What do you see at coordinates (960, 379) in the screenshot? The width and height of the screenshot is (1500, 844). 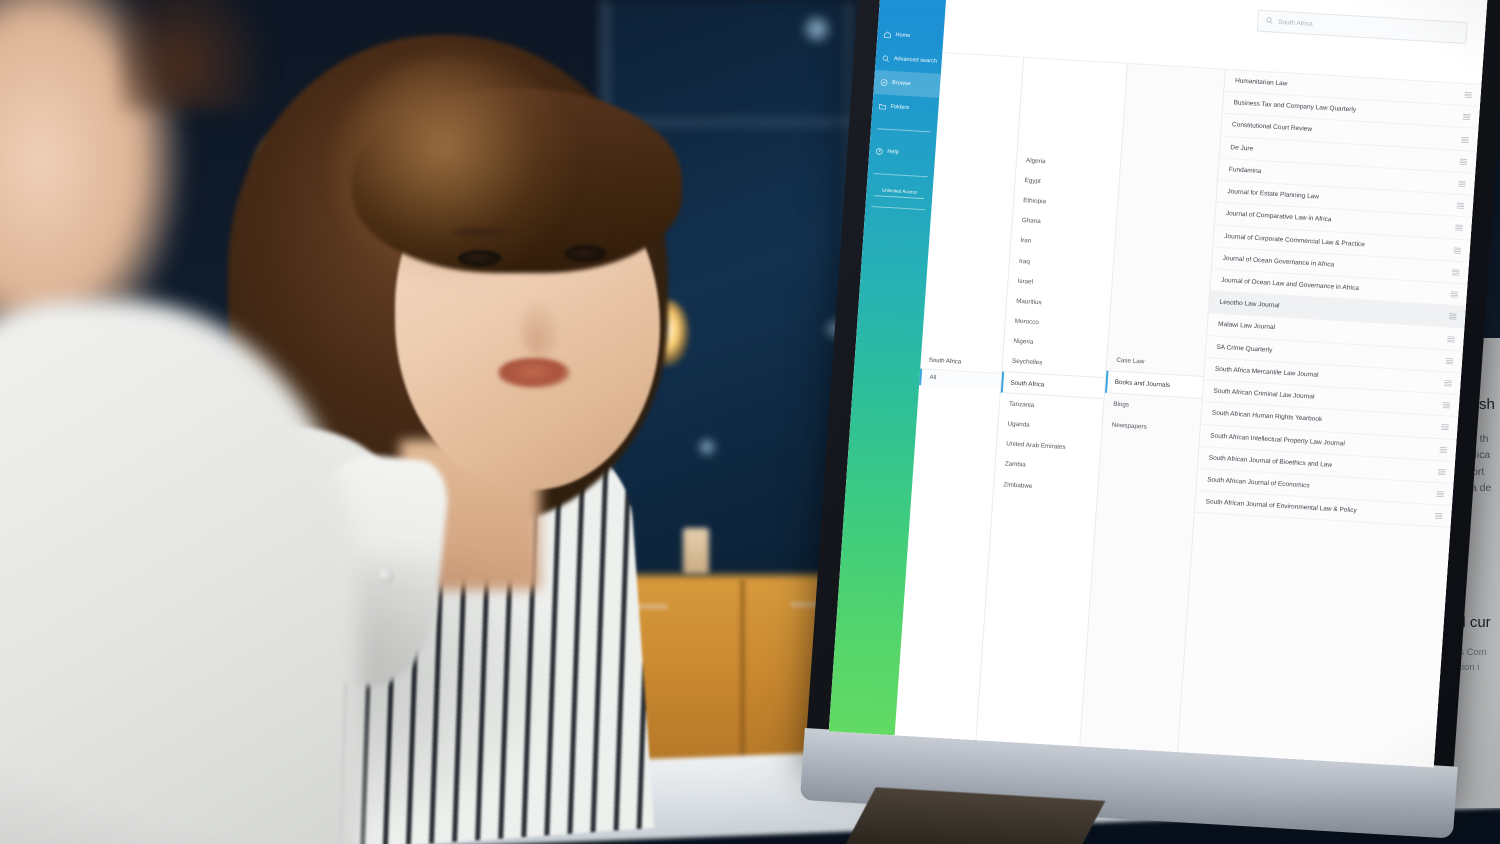 I see `scope-item-all: All` at bounding box center [960, 379].